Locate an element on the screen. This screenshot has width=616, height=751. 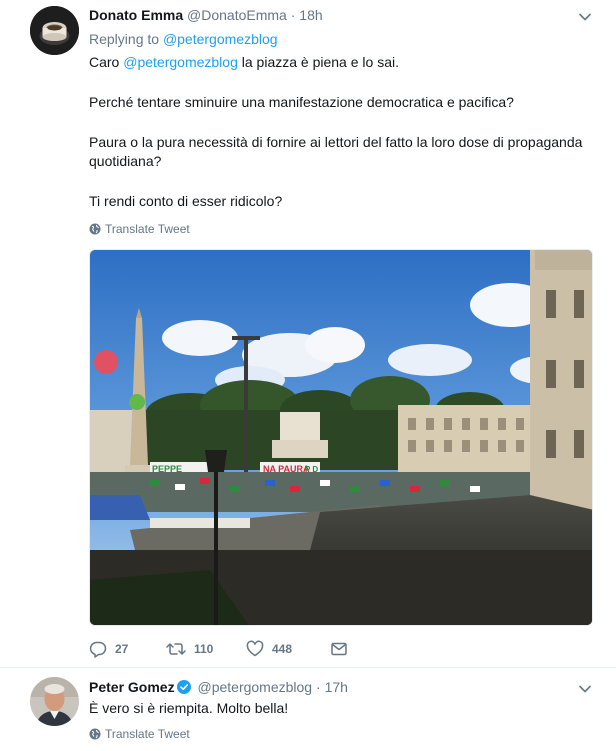
direct-message-button is located at coordinates (343, 649).